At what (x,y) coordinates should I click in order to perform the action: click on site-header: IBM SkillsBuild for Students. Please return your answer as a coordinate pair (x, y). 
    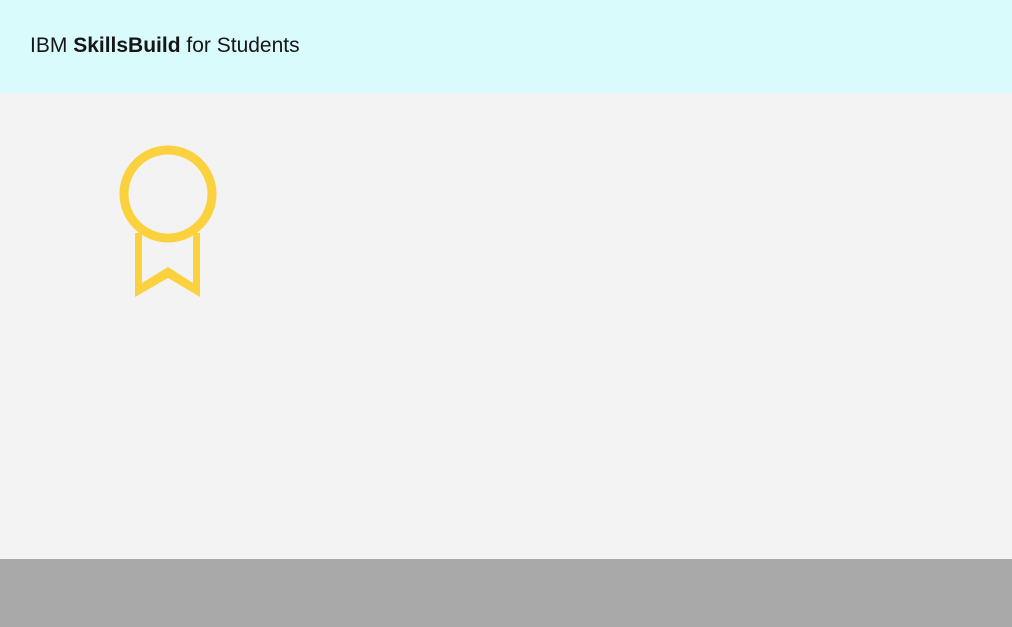
    Looking at the image, I should click on (506, 46).